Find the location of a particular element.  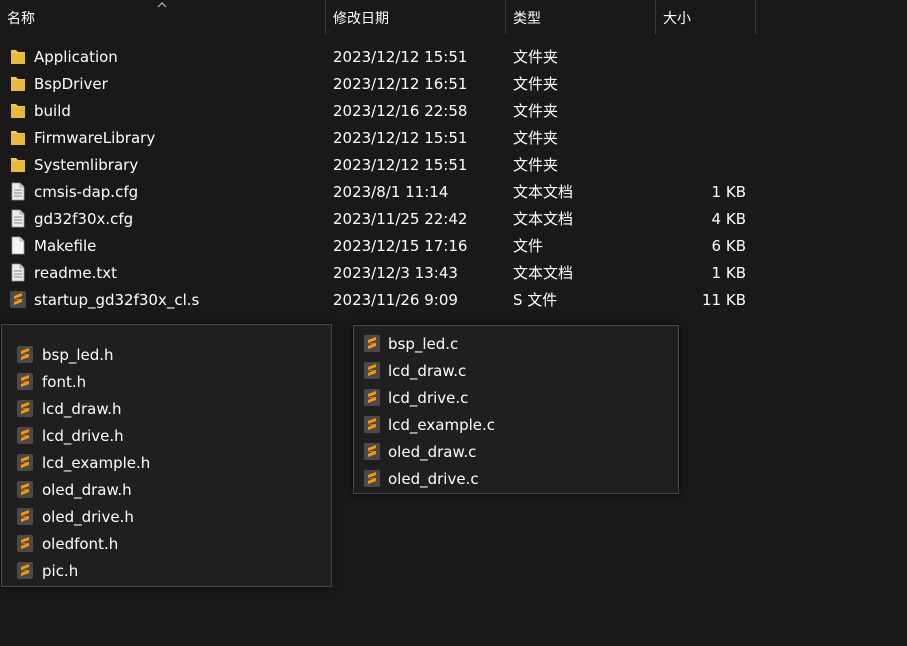

file-size: 11 KB is located at coordinates (724, 300).